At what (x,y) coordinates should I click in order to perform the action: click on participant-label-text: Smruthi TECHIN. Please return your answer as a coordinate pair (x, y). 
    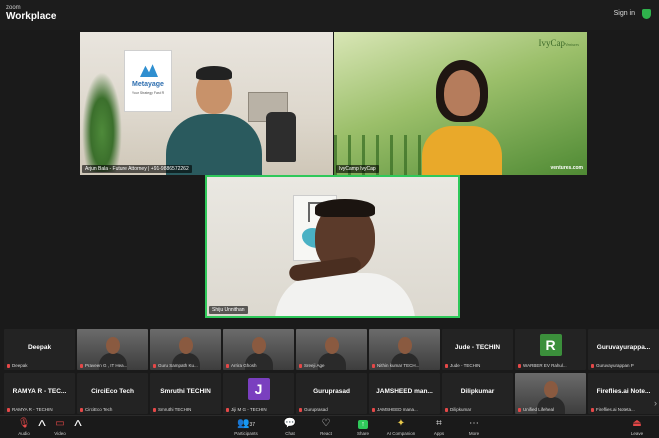
    Looking at the image, I should click on (175, 409).